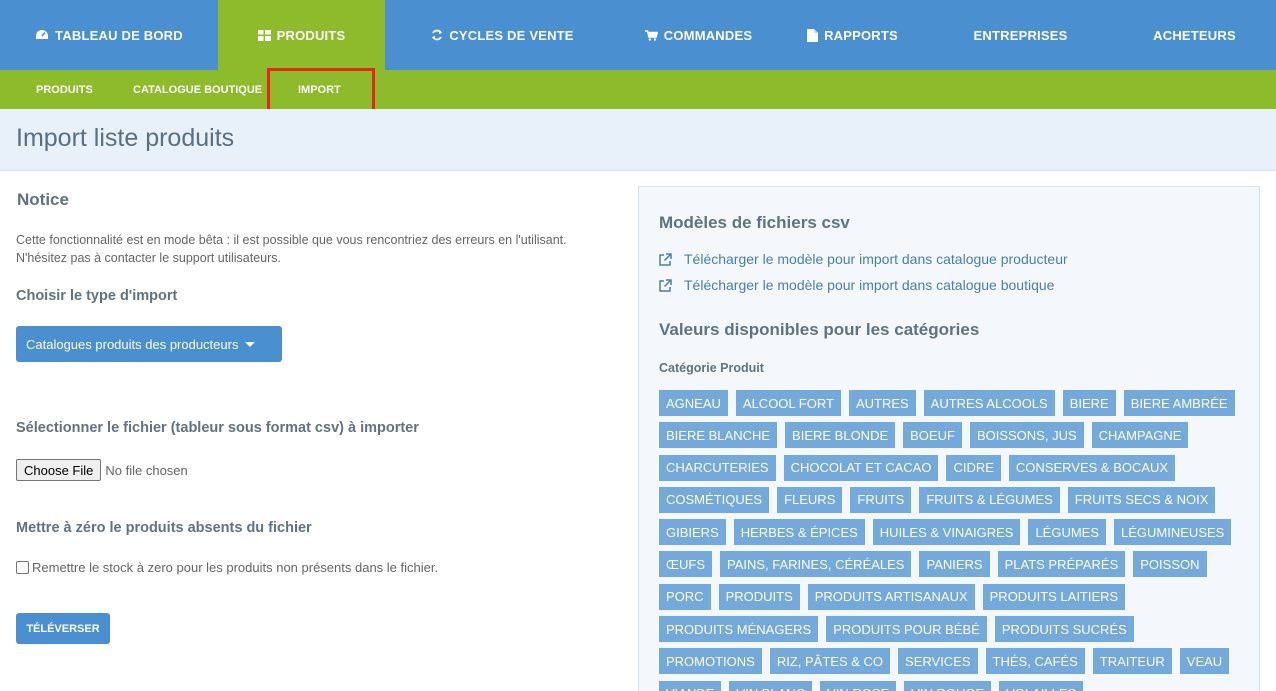 Image resolution: width=1276 pixels, height=691 pixels. What do you see at coordinates (717, 467) in the screenshot?
I see `category-tag: CHARCUTERIES` at bounding box center [717, 467].